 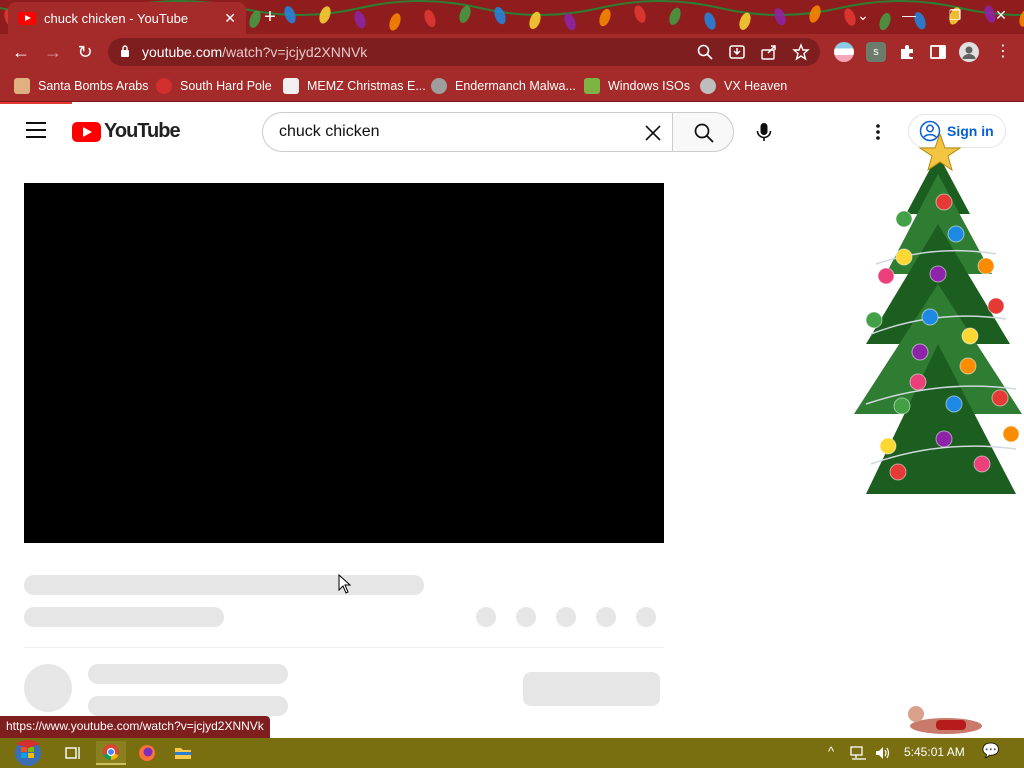 I want to click on taskbar-file-explorer, so click(x=183, y=753).